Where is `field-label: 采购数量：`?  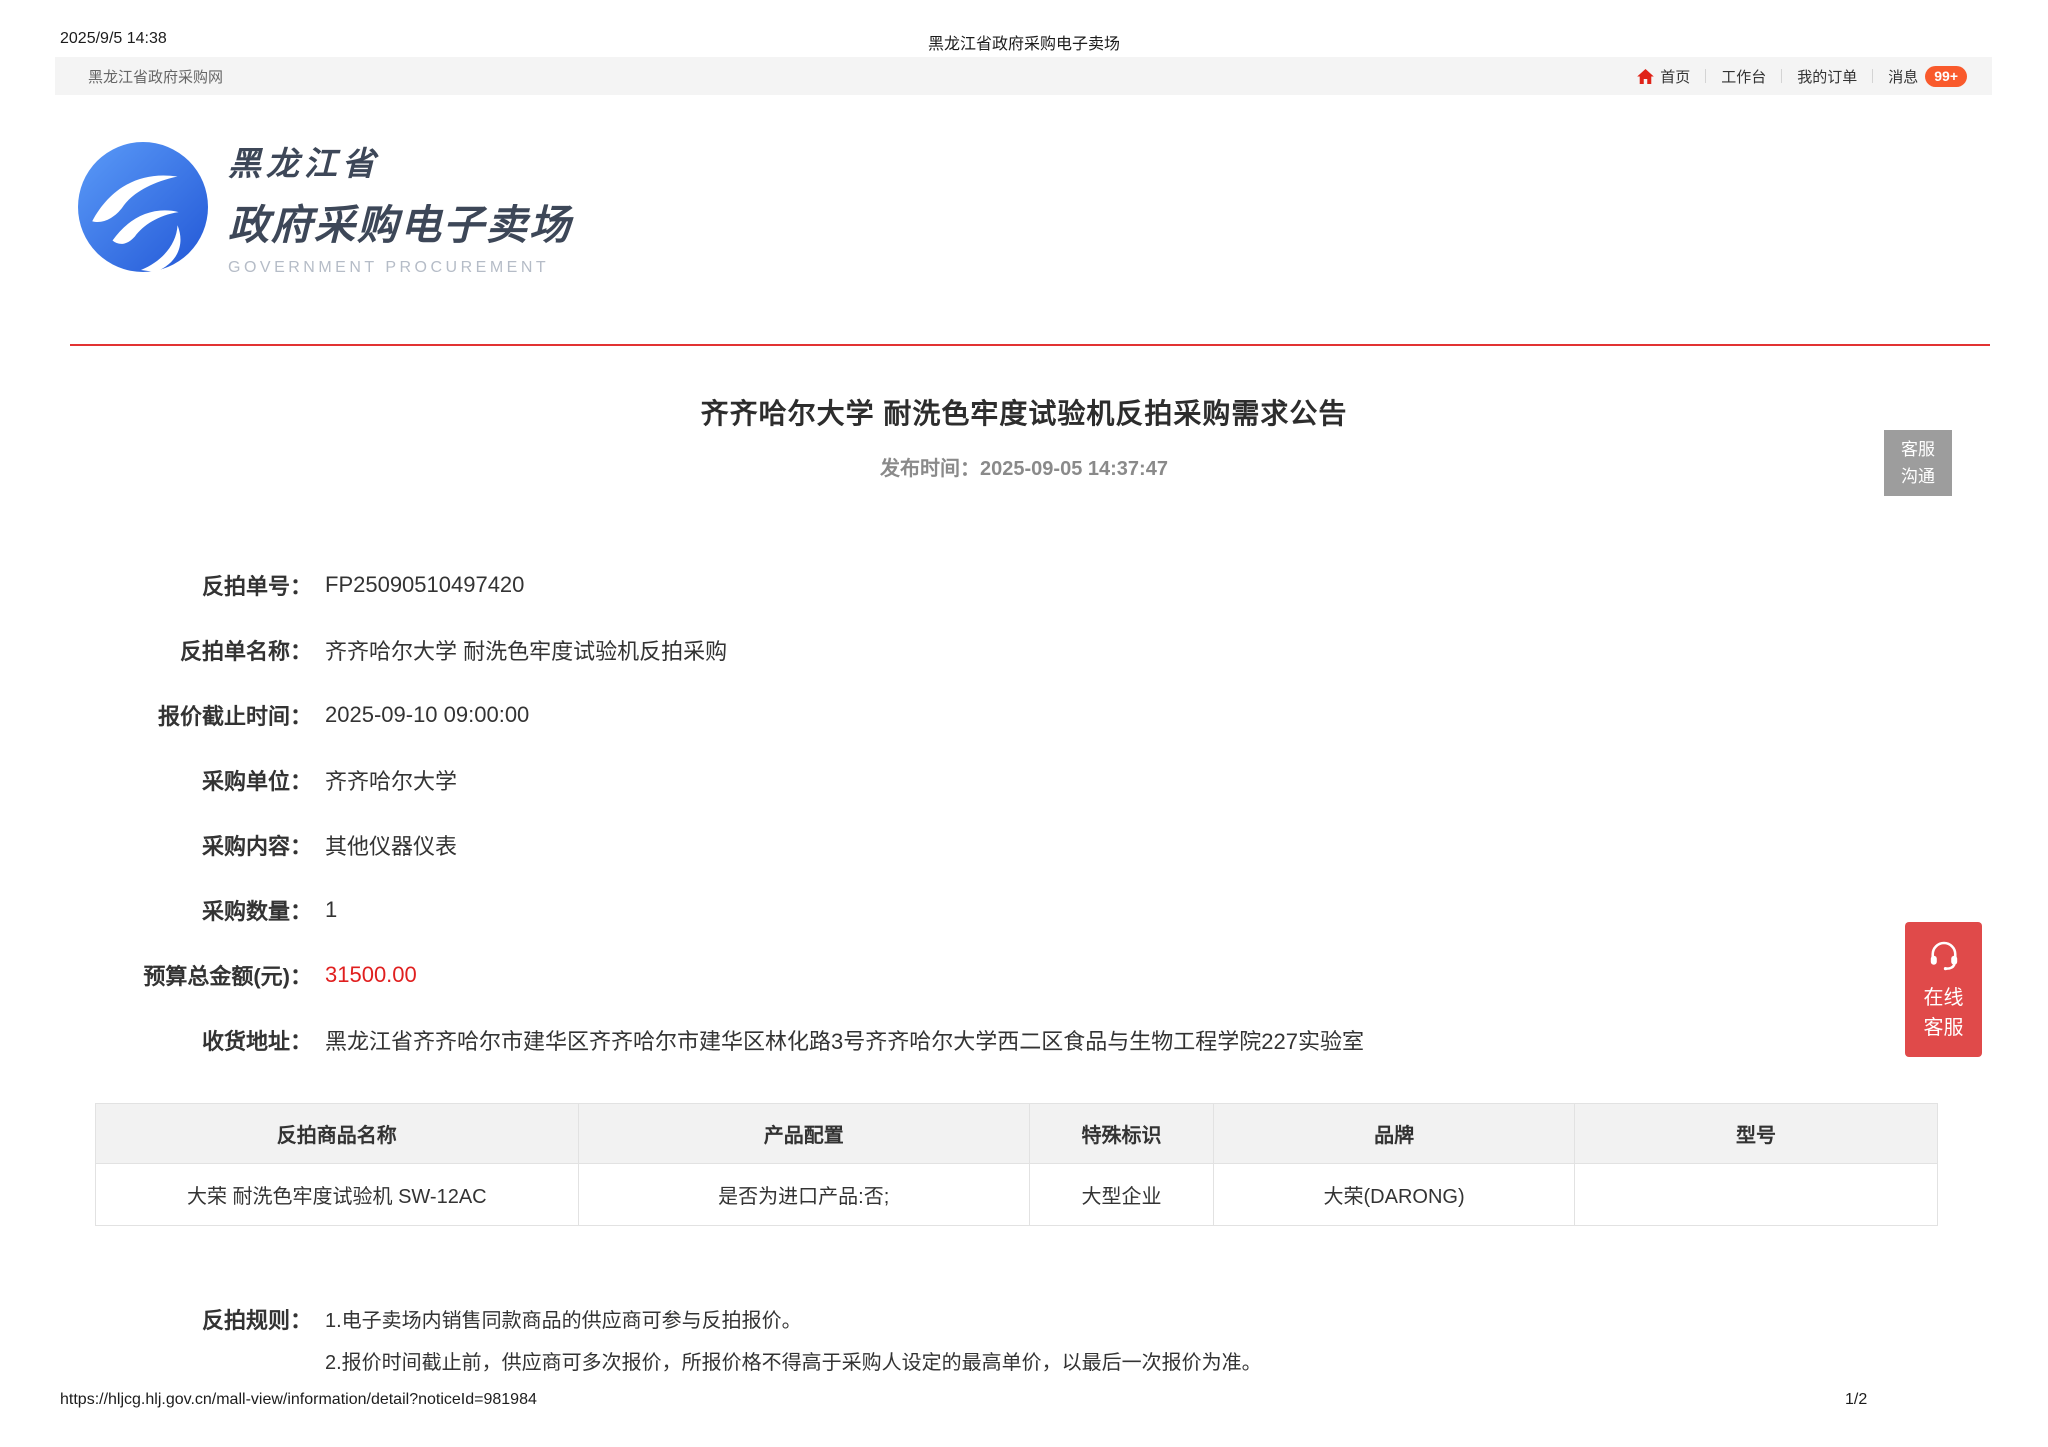 field-label: 采购数量： is located at coordinates (256, 911).